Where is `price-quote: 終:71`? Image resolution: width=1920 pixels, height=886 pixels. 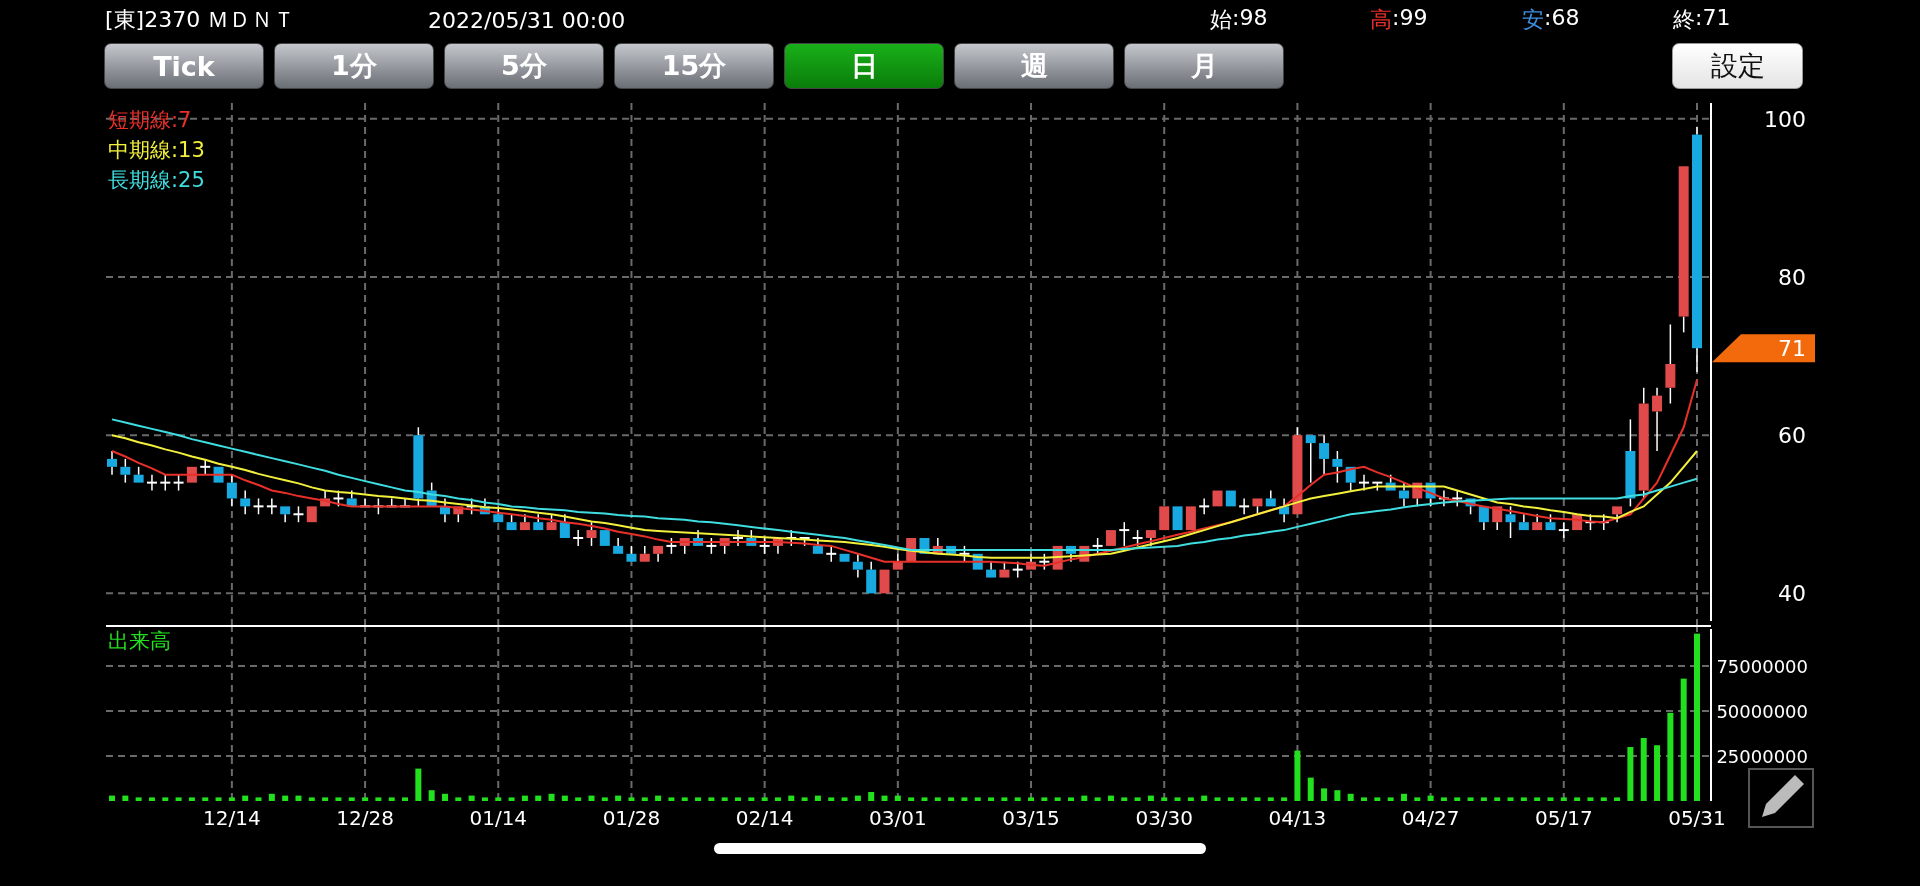
price-quote: 終:71 is located at coordinates (1702, 19).